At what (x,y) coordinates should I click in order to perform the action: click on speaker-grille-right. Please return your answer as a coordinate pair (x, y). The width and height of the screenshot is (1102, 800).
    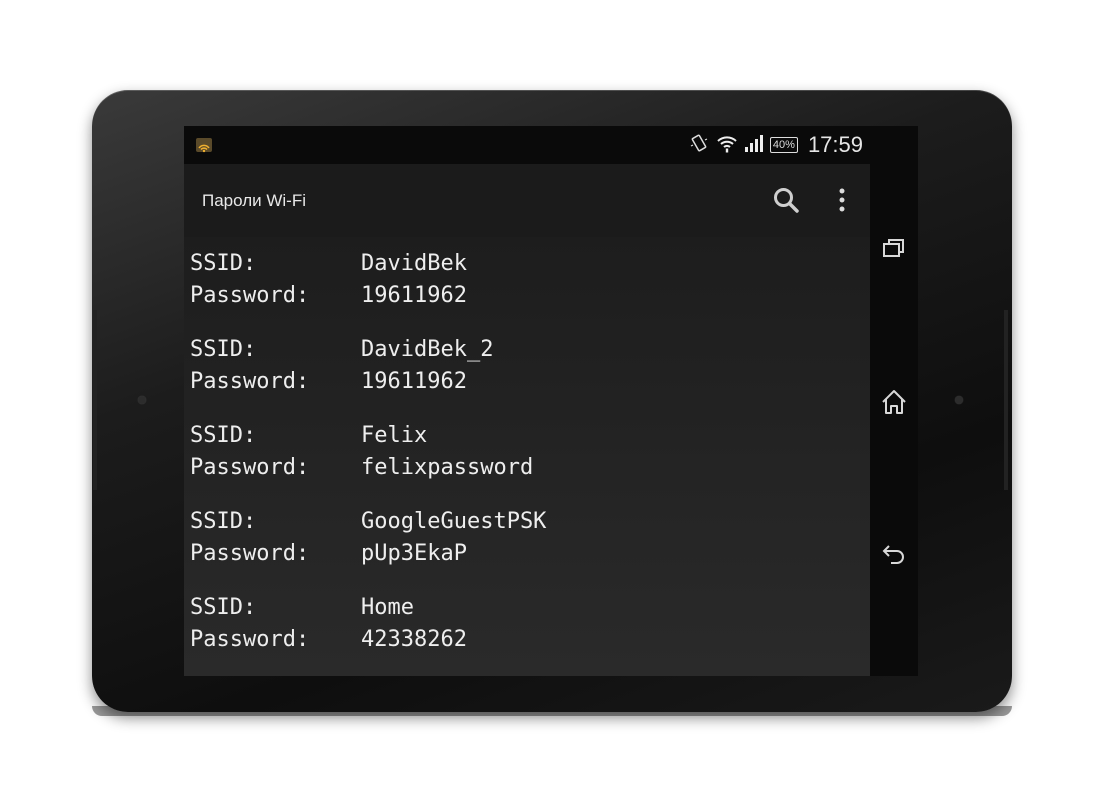
    Looking at the image, I should click on (1006, 400).